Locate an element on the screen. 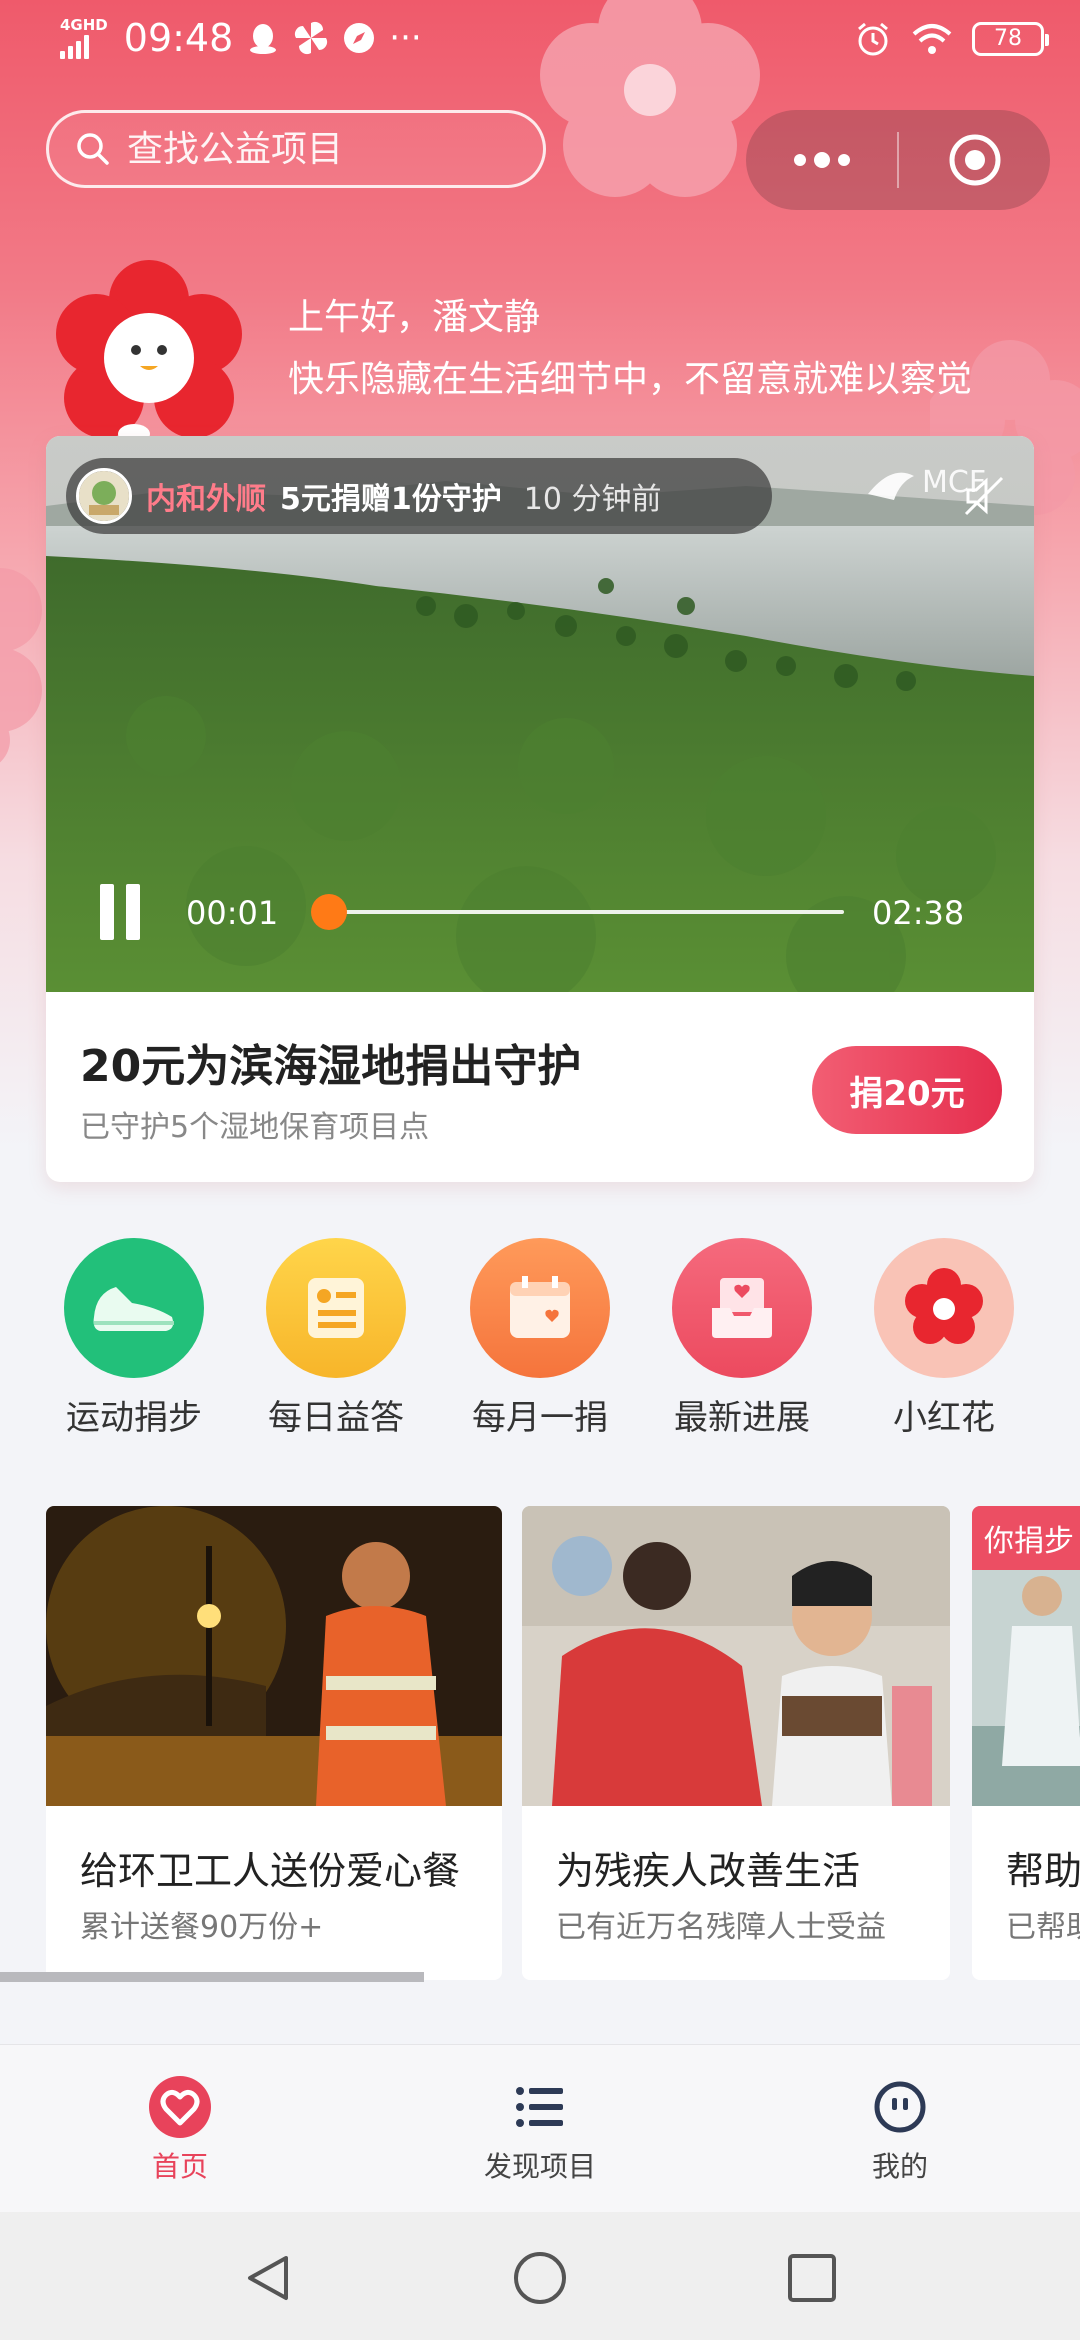 The image size is (1080, 2340). search-input is located at coordinates (317, 149).